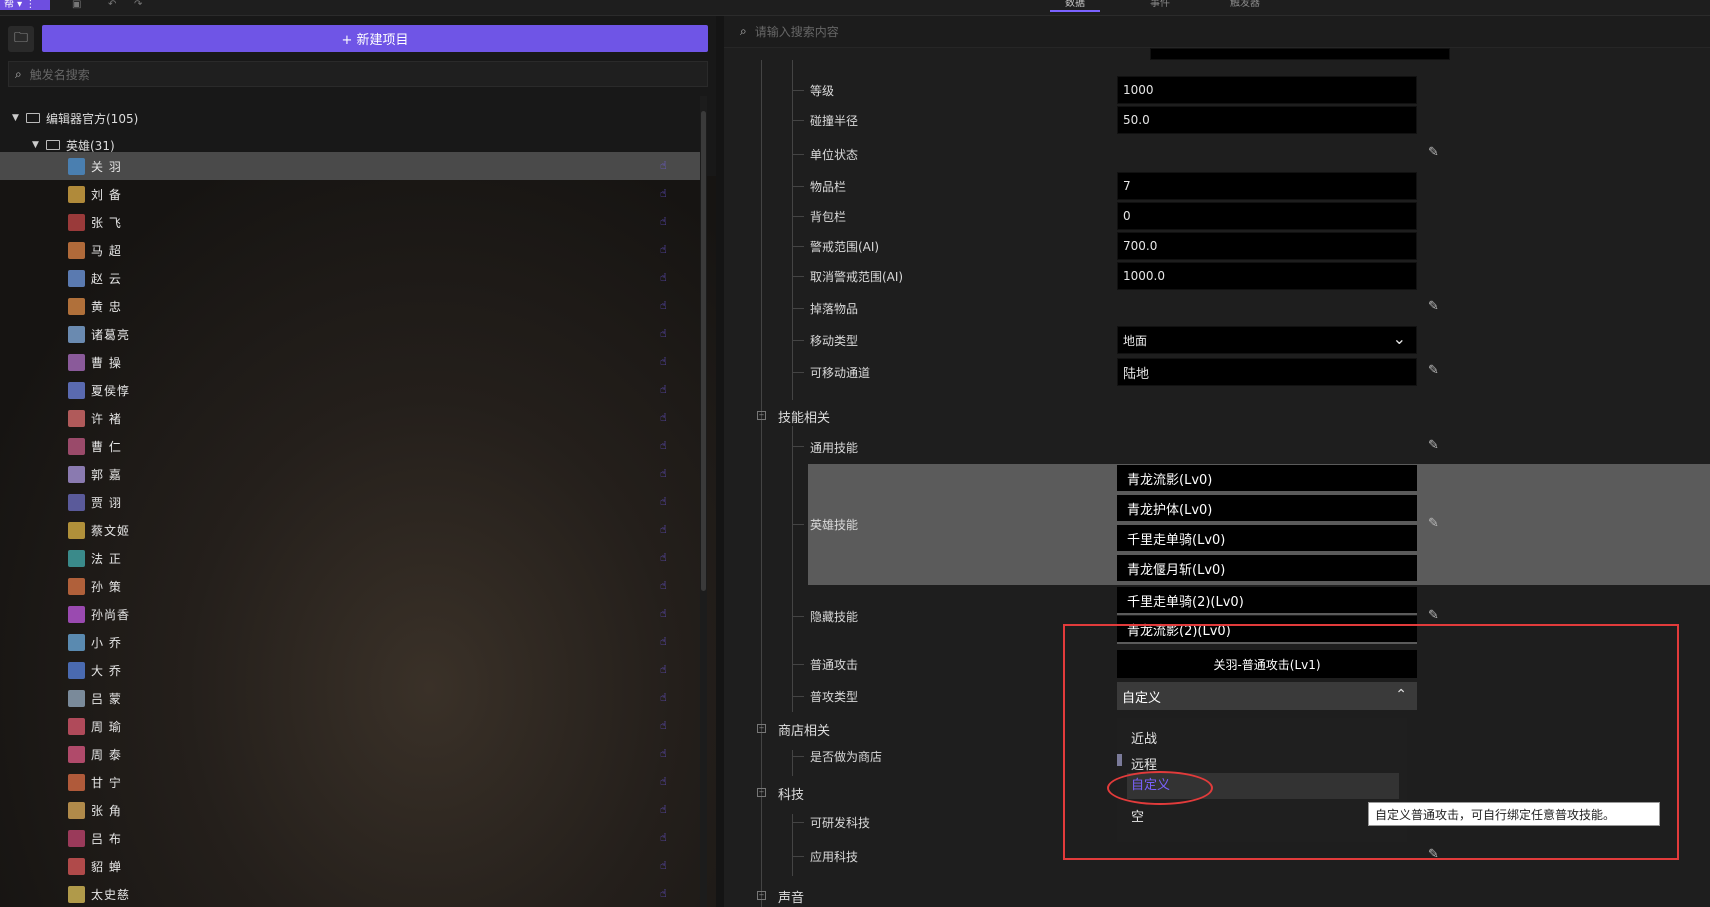  What do you see at coordinates (350, 166) in the screenshot?
I see `hero-list-item: 关 羽 ☝` at bounding box center [350, 166].